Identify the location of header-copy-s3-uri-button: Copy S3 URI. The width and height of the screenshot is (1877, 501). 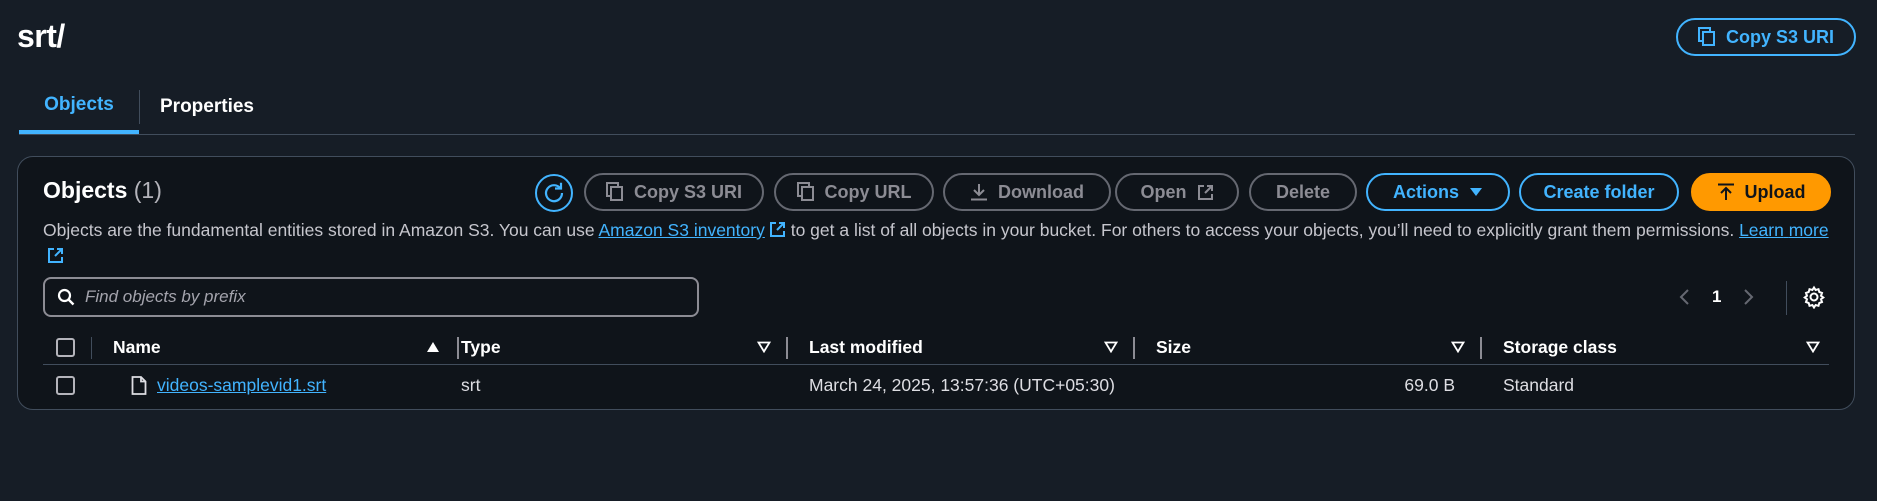
(1766, 37).